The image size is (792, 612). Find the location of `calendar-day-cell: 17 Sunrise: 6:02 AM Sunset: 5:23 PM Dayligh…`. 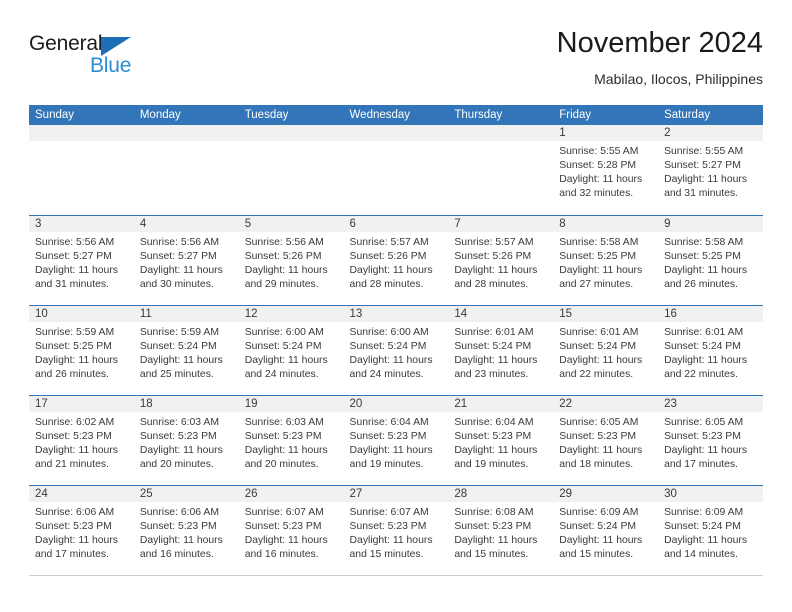

calendar-day-cell: 17 Sunrise: 6:02 AM Sunset: 5:23 PM Dayligh… is located at coordinates (81, 439).